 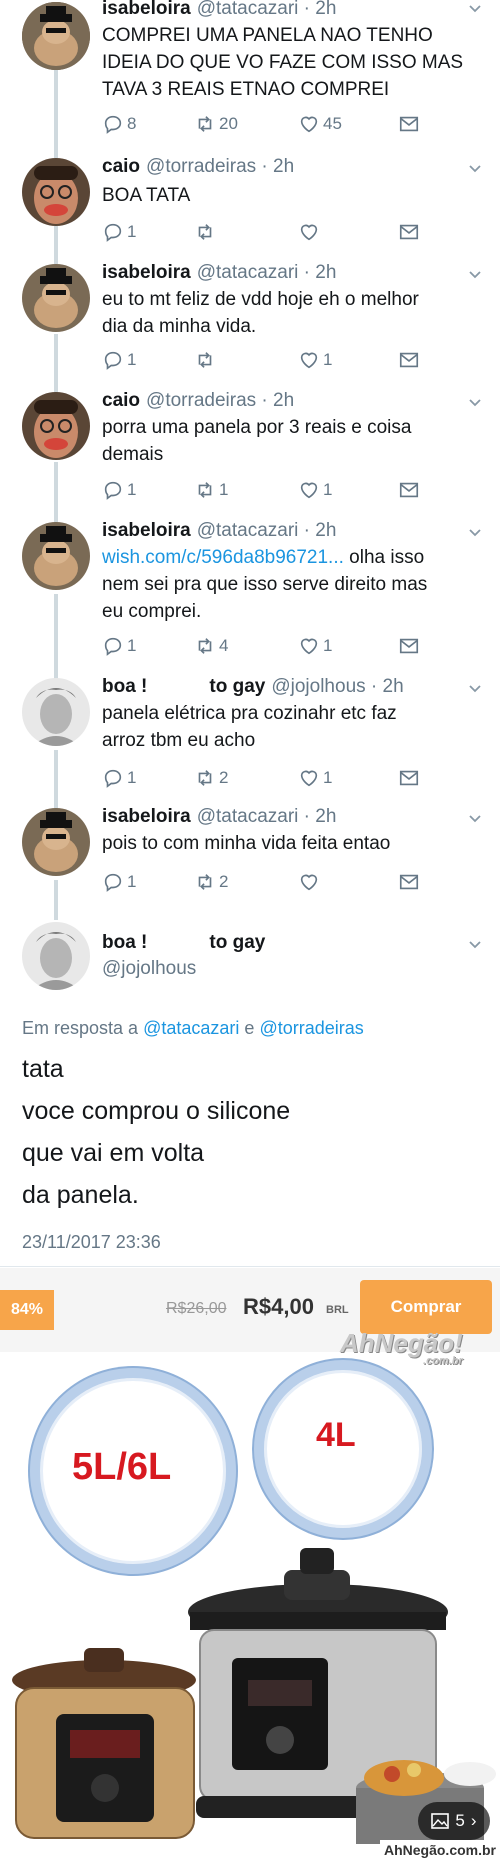 I want to click on reply-icon, so click(x=113, y=124).